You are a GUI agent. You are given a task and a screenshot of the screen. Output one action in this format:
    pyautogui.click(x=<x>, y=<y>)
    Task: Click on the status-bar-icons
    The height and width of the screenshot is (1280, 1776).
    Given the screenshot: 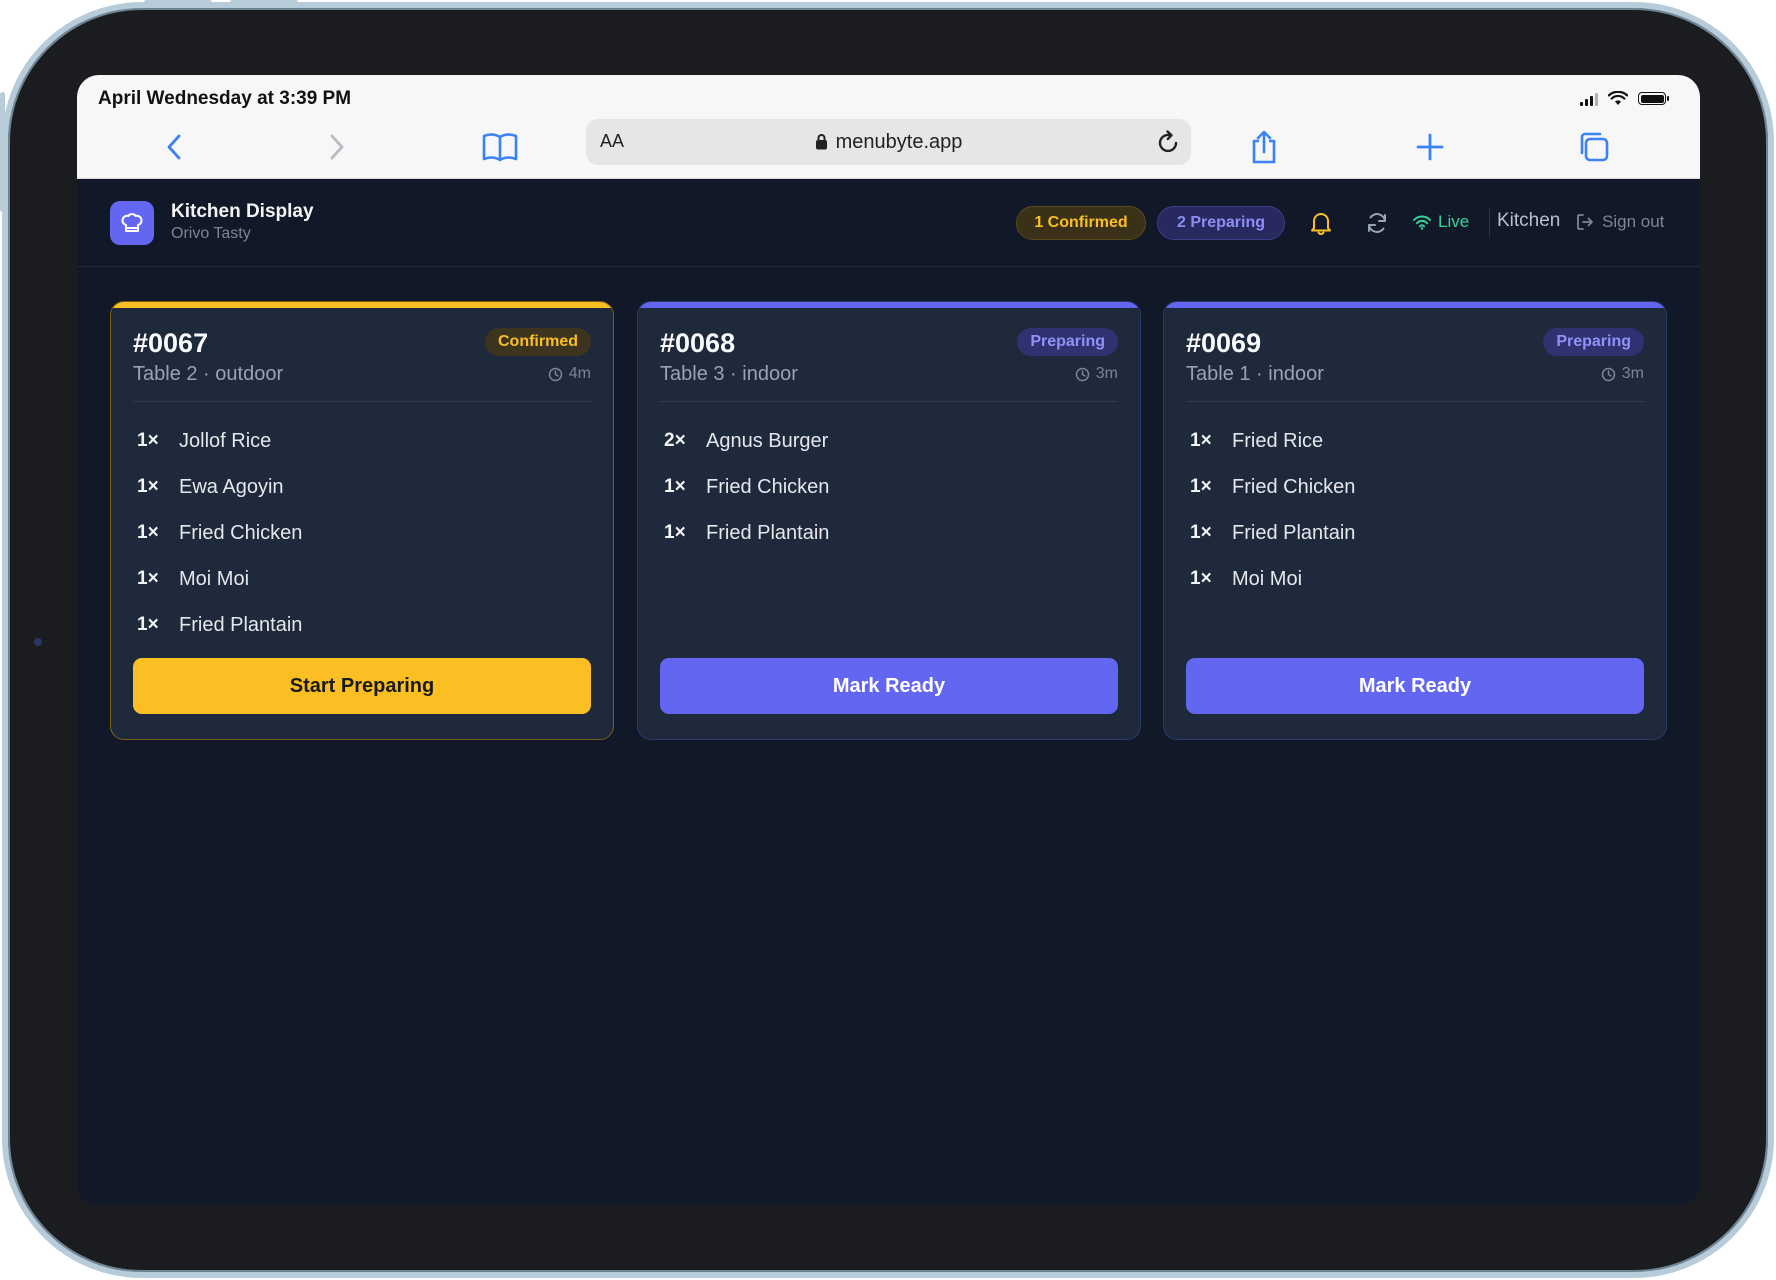 What is the action you would take?
    pyautogui.click(x=1624, y=98)
    